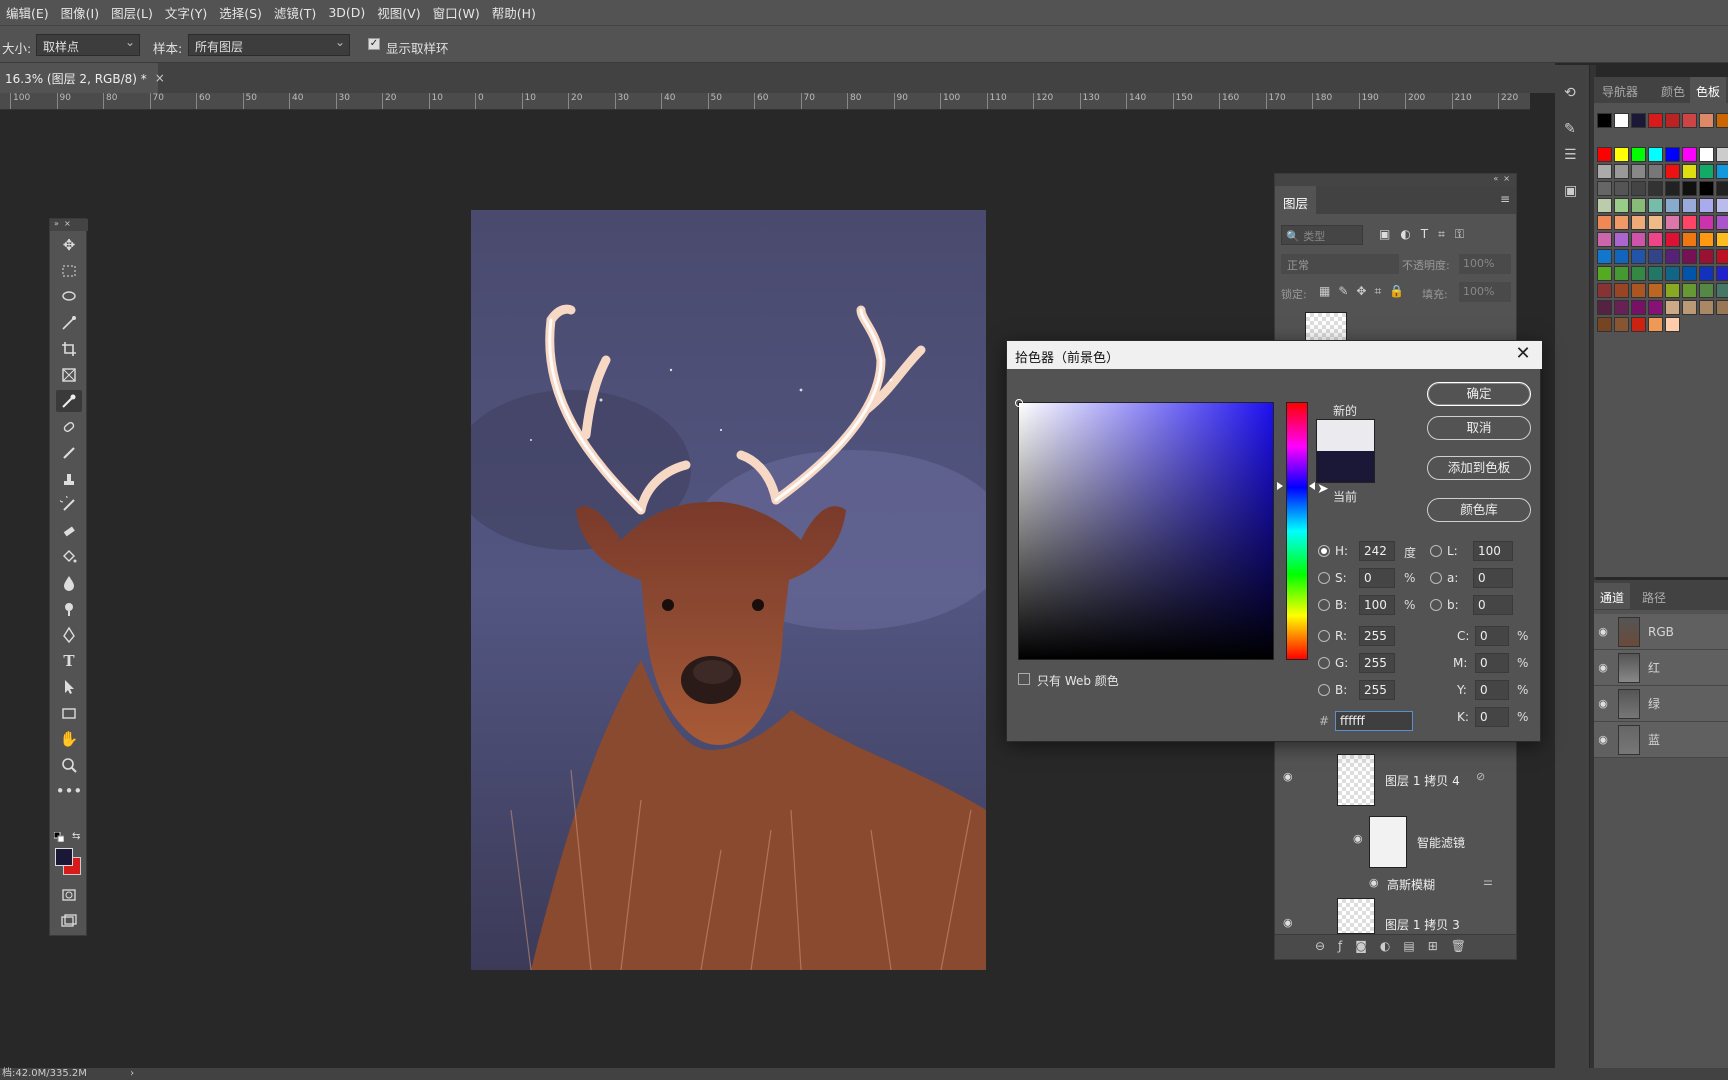 Image resolution: width=1728 pixels, height=1080 pixels. What do you see at coordinates (1377, 578) in the screenshot?
I see `saturation-field: 0` at bounding box center [1377, 578].